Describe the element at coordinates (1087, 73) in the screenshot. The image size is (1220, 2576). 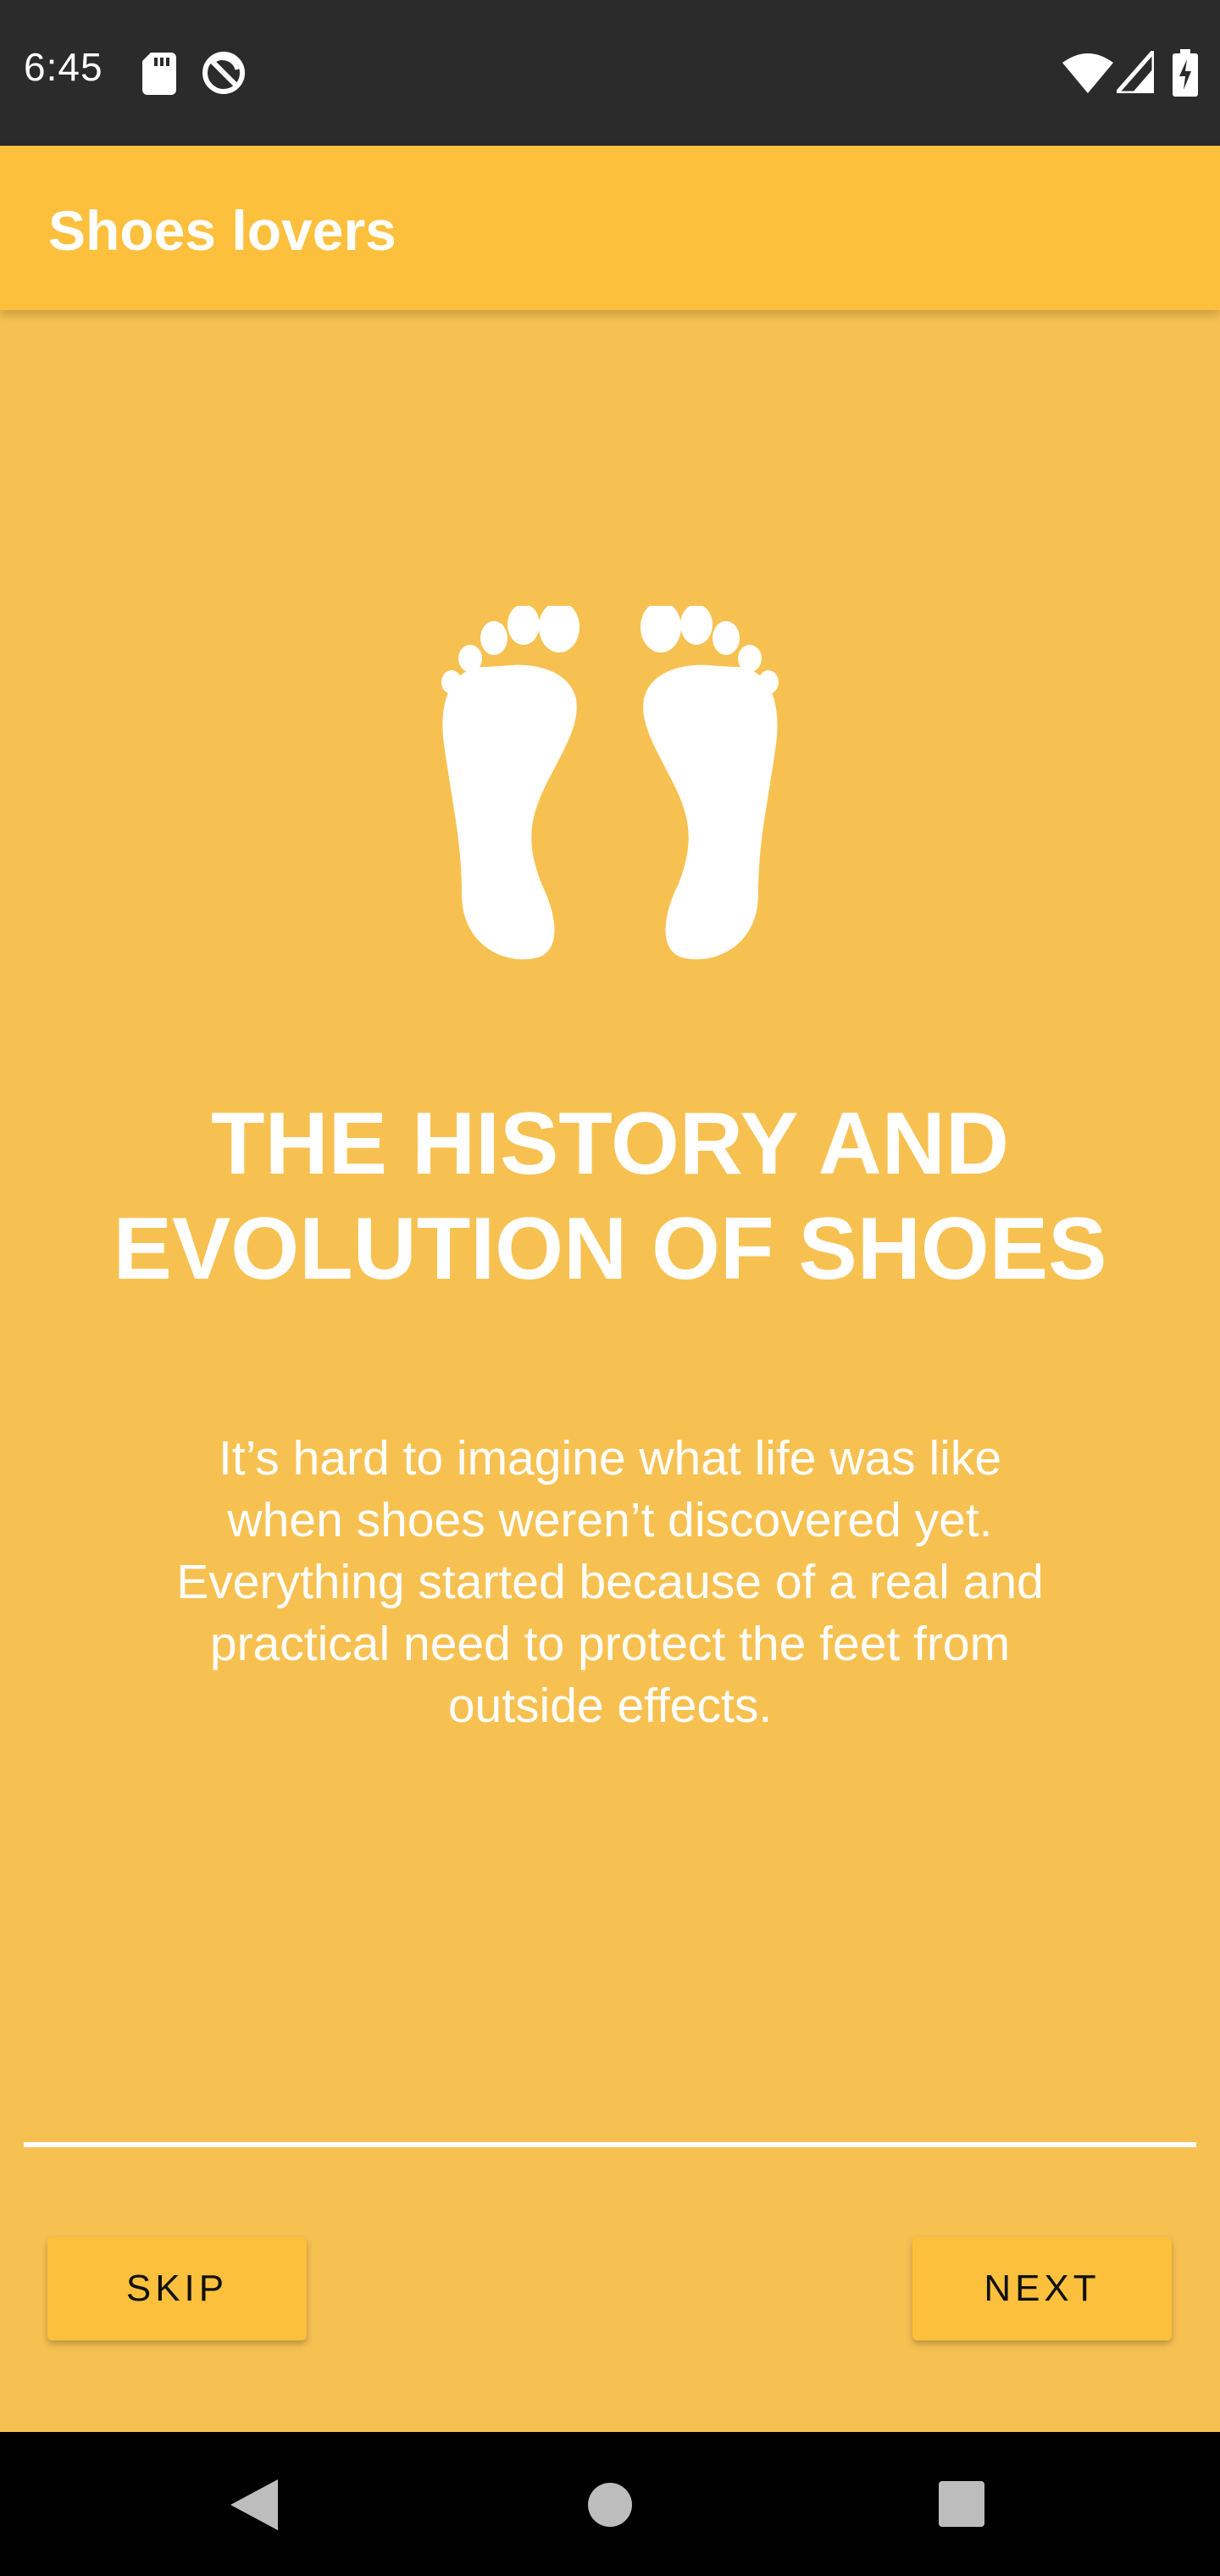
I see `wifi-icon` at that location.